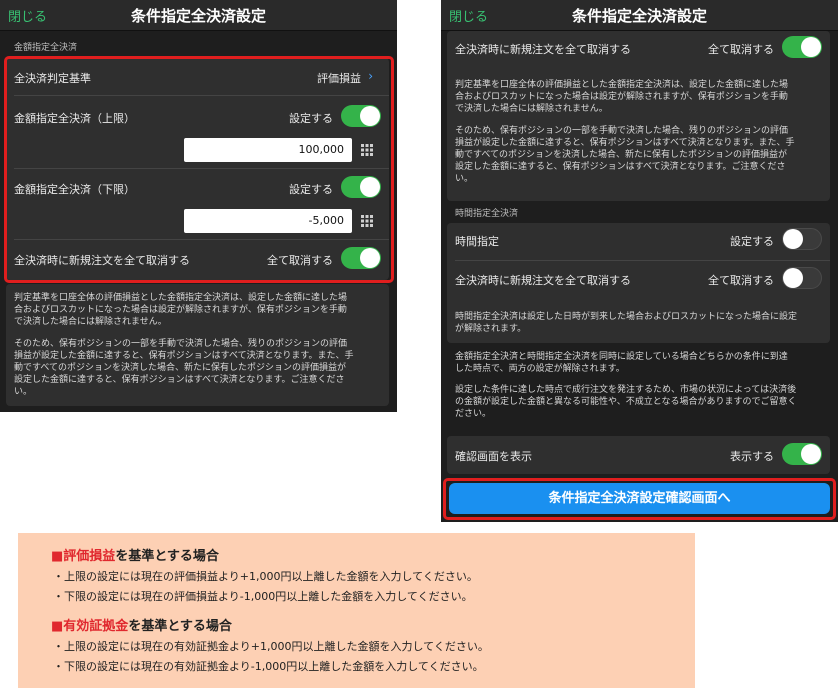 Image resolution: width=840 pixels, height=689 pixels. What do you see at coordinates (96, 626) in the screenshot?
I see `keyword: 有効証拠金` at bounding box center [96, 626].